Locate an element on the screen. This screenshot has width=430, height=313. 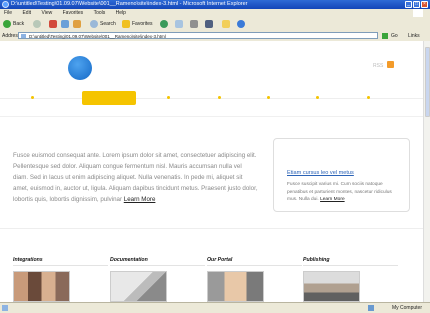
media-button is located at coordinates (164, 24).